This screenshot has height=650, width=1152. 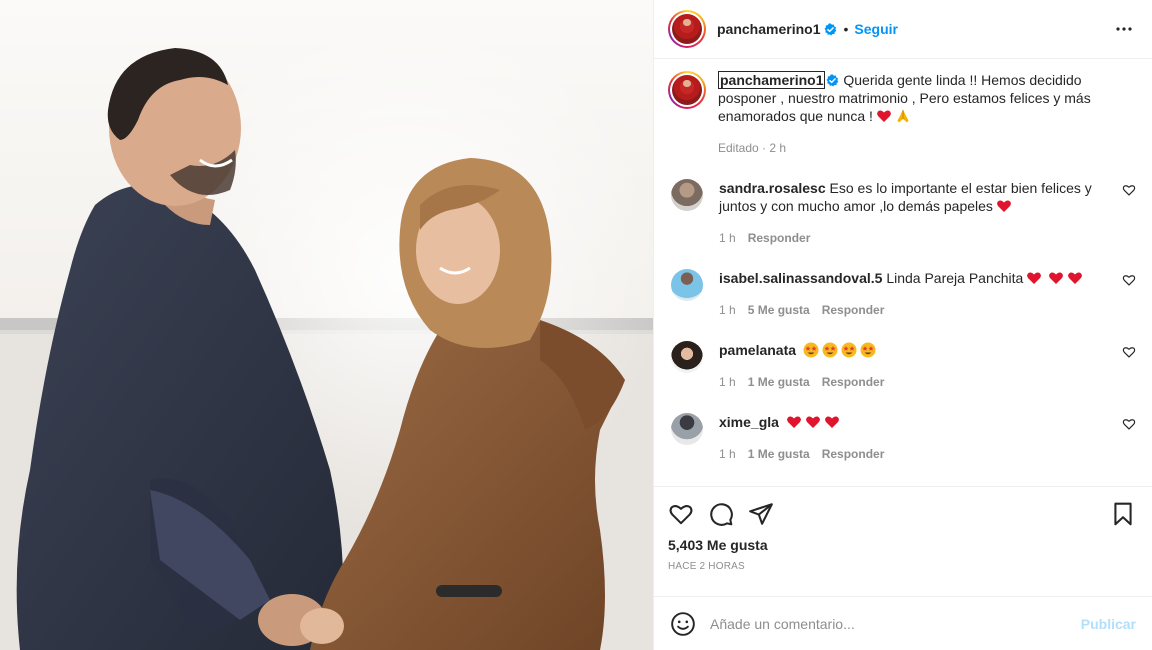 I want to click on caption-meta: Editado · 2 h, so click(x=752, y=148).